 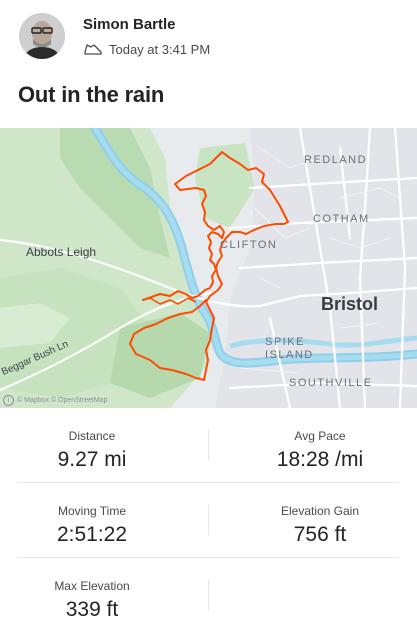 What do you see at coordinates (92, 511) in the screenshot?
I see `stat-label: Moving Time` at bounding box center [92, 511].